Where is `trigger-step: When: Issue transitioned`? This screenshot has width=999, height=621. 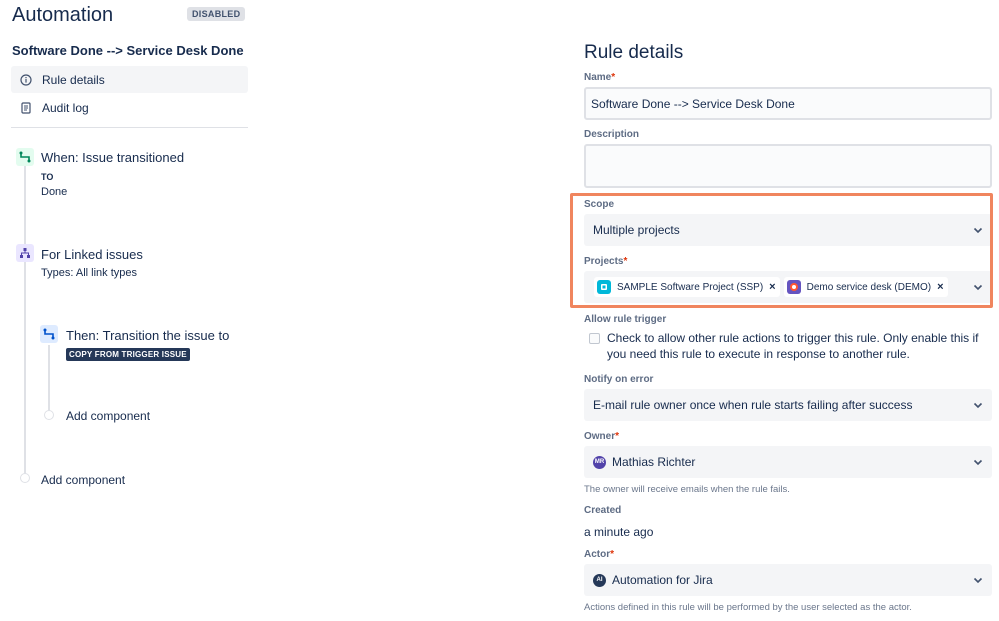
trigger-step: When: Issue transitioned is located at coordinates (112, 157).